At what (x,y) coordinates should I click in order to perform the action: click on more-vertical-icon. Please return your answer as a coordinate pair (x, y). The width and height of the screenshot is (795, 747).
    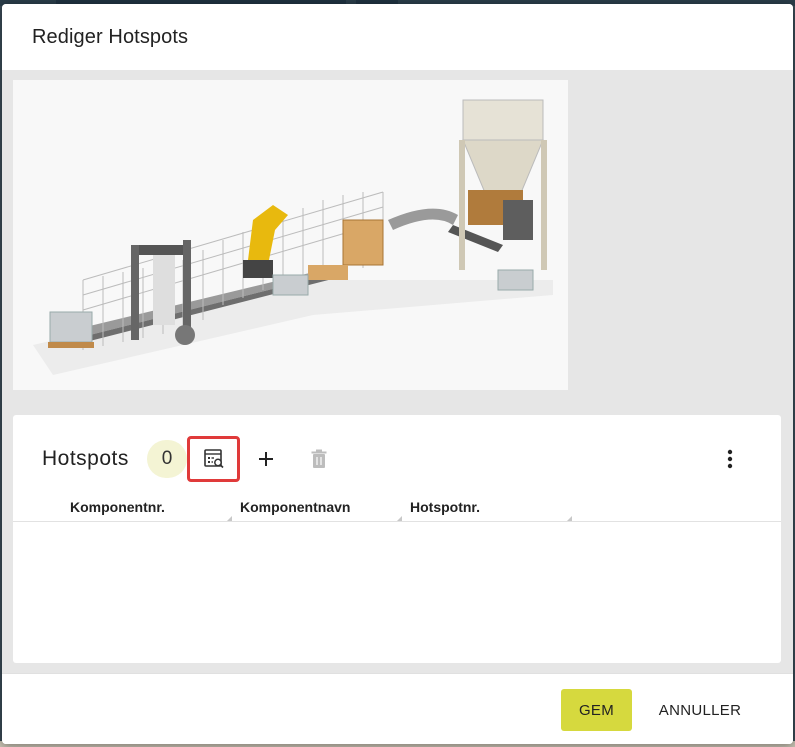
    Looking at the image, I should click on (730, 459).